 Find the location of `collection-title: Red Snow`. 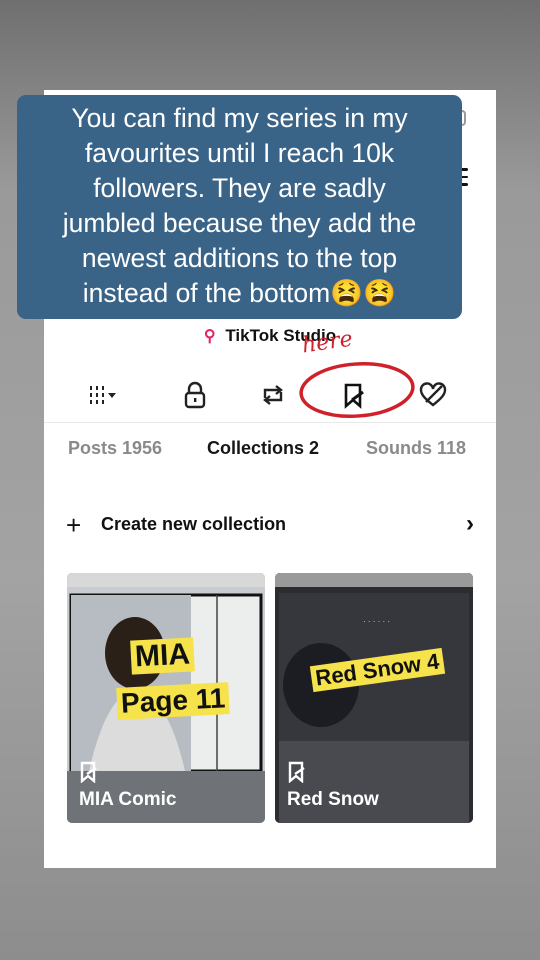

collection-title: Red Snow is located at coordinates (333, 799).